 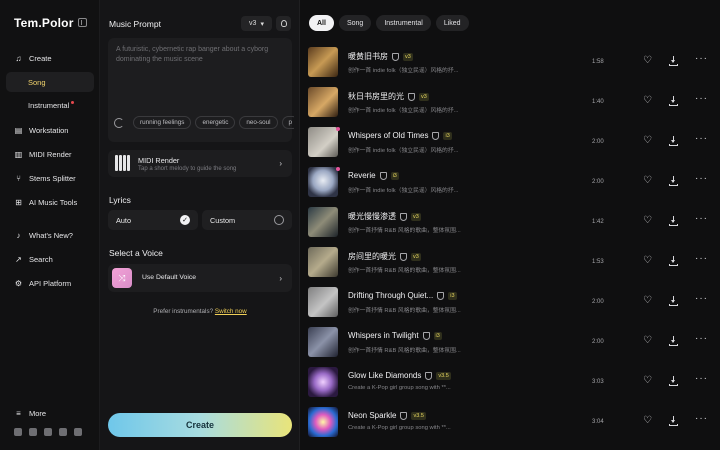 What do you see at coordinates (200, 278) in the screenshot?
I see `voice-select-card: ⤨ Use Default Voice ›` at bounding box center [200, 278].